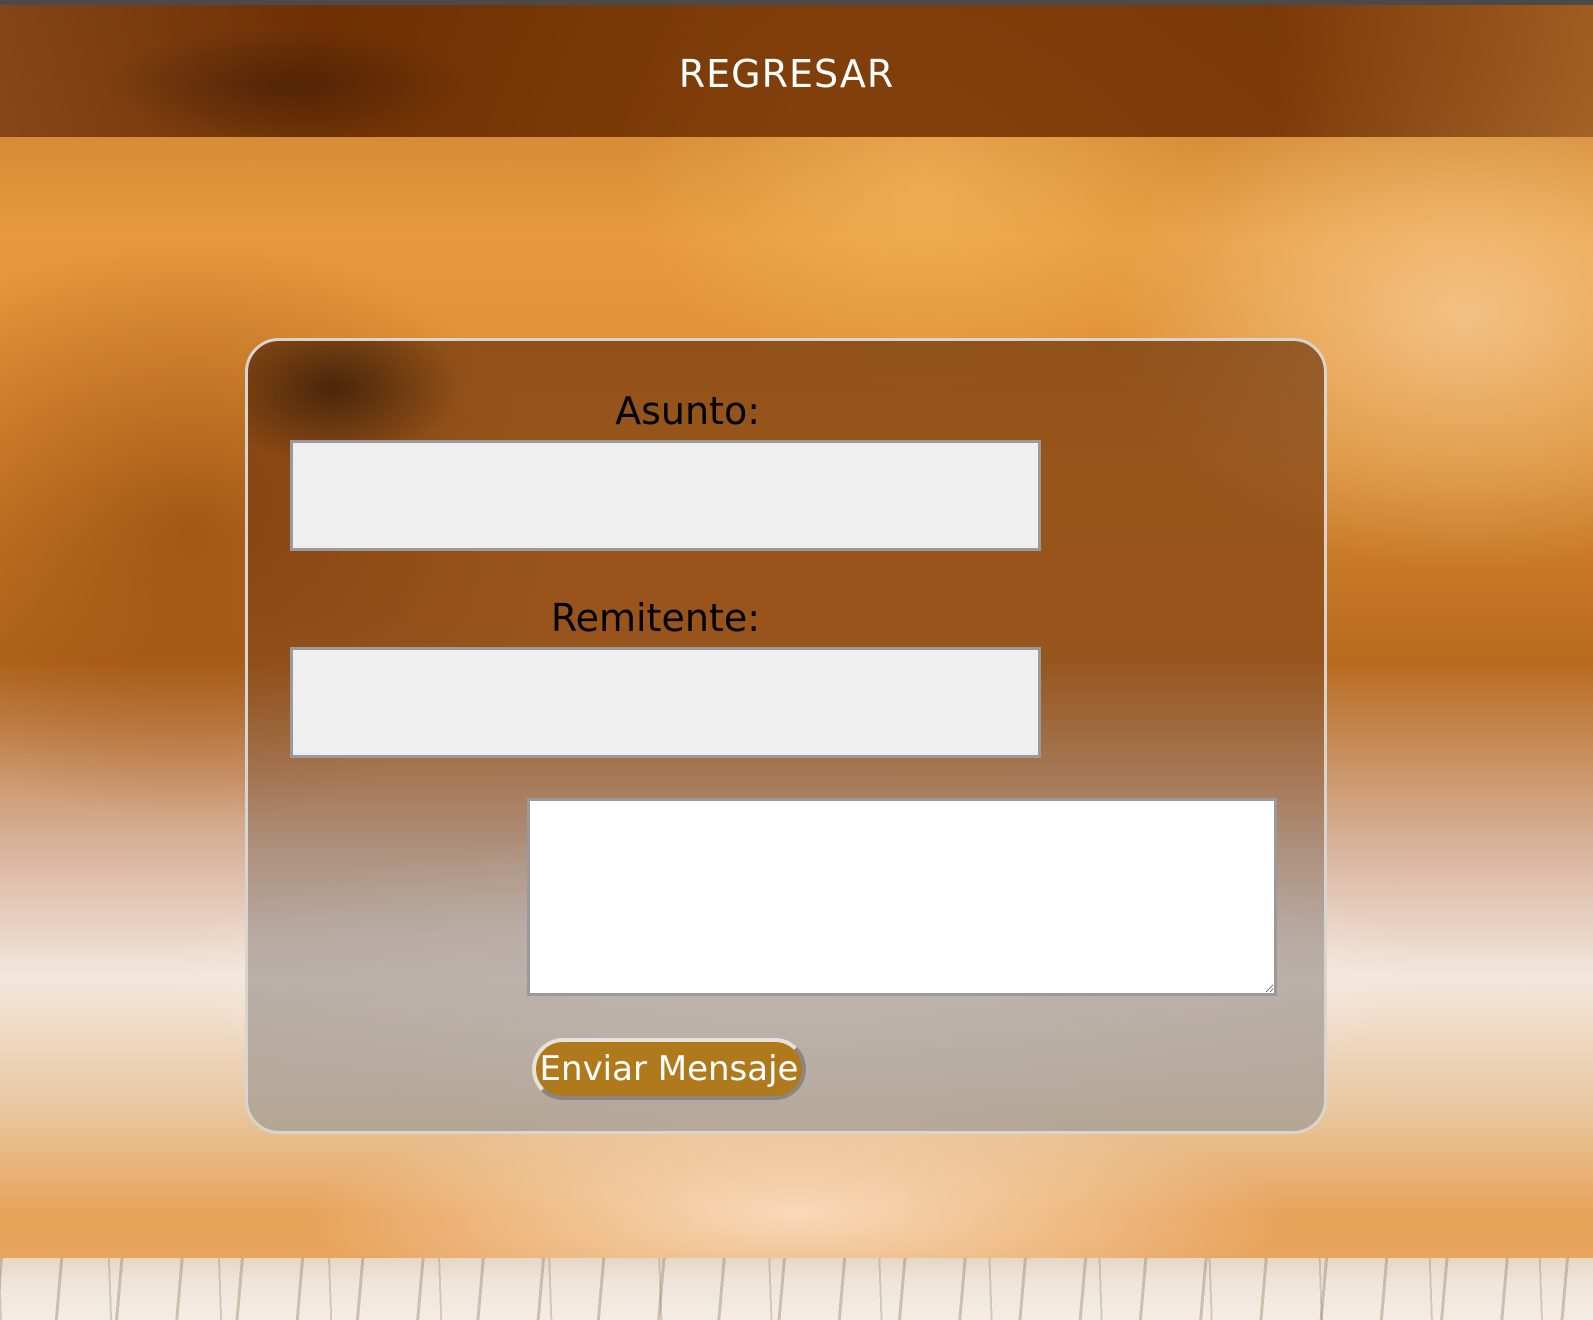 The image size is (1593, 1320). Describe the element at coordinates (687, 411) in the screenshot. I see `subject-label: Asunto:` at that location.